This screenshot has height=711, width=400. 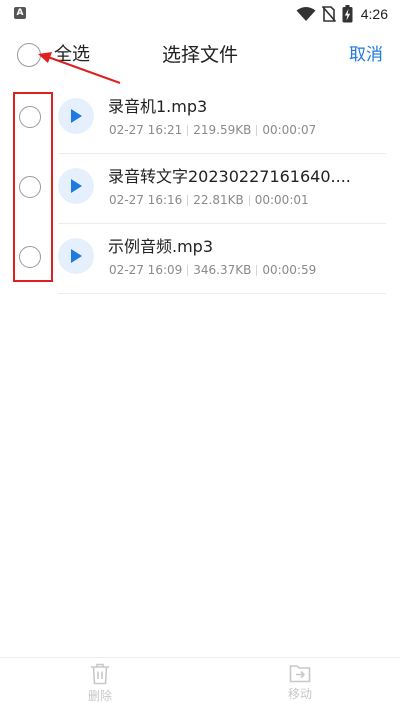 What do you see at coordinates (158, 106) in the screenshot?
I see `file-name: 录音机1.mp3` at bounding box center [158, 106].